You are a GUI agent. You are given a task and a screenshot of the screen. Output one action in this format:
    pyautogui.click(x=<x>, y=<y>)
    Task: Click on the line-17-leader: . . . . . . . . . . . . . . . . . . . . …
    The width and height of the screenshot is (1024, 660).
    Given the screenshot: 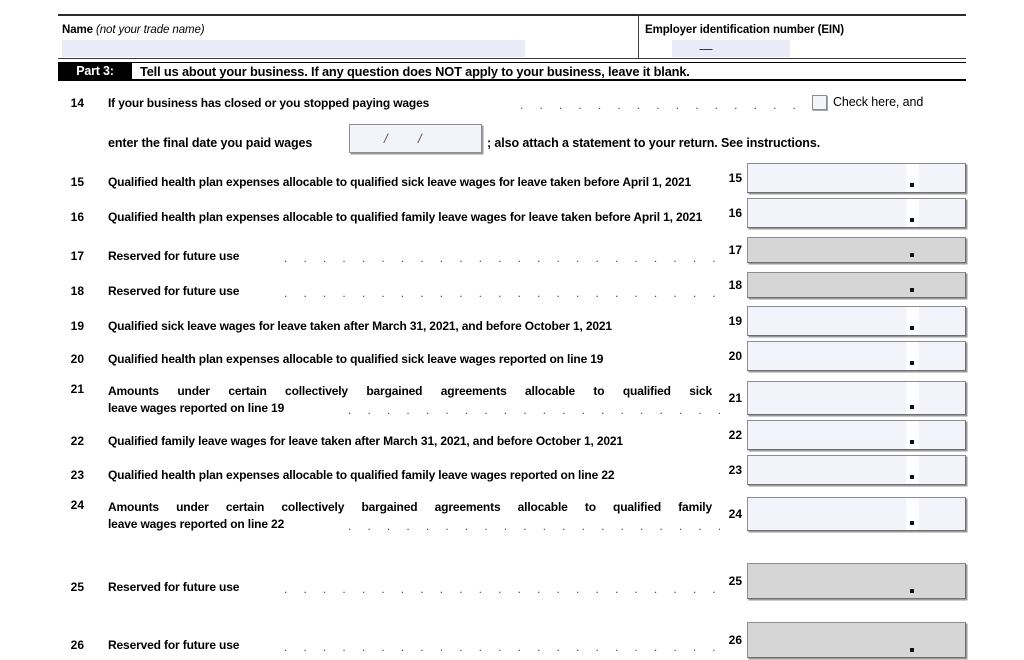 What is the action you would take?
    pyautogui.click(x=502, y=258)
    